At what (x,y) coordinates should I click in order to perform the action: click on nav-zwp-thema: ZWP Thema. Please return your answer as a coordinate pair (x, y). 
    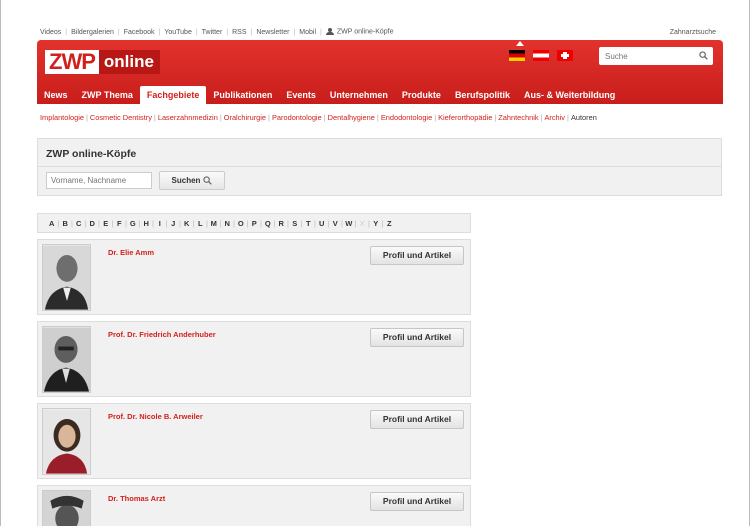
    Looking at the image, I should click on (107, 95).